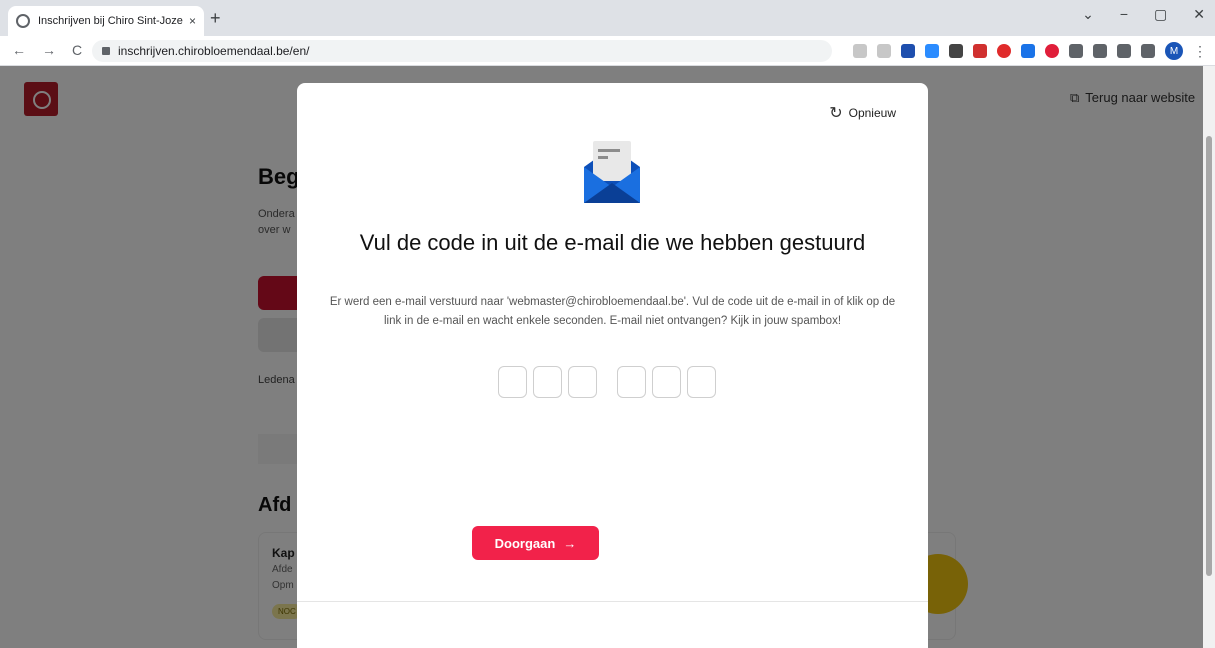  What do you see at coordinates (462, 51) in the screenshot?
I see `address-bar: inschrijven.chirobloemendaal.be/en/` at bounding box center [462, 51].